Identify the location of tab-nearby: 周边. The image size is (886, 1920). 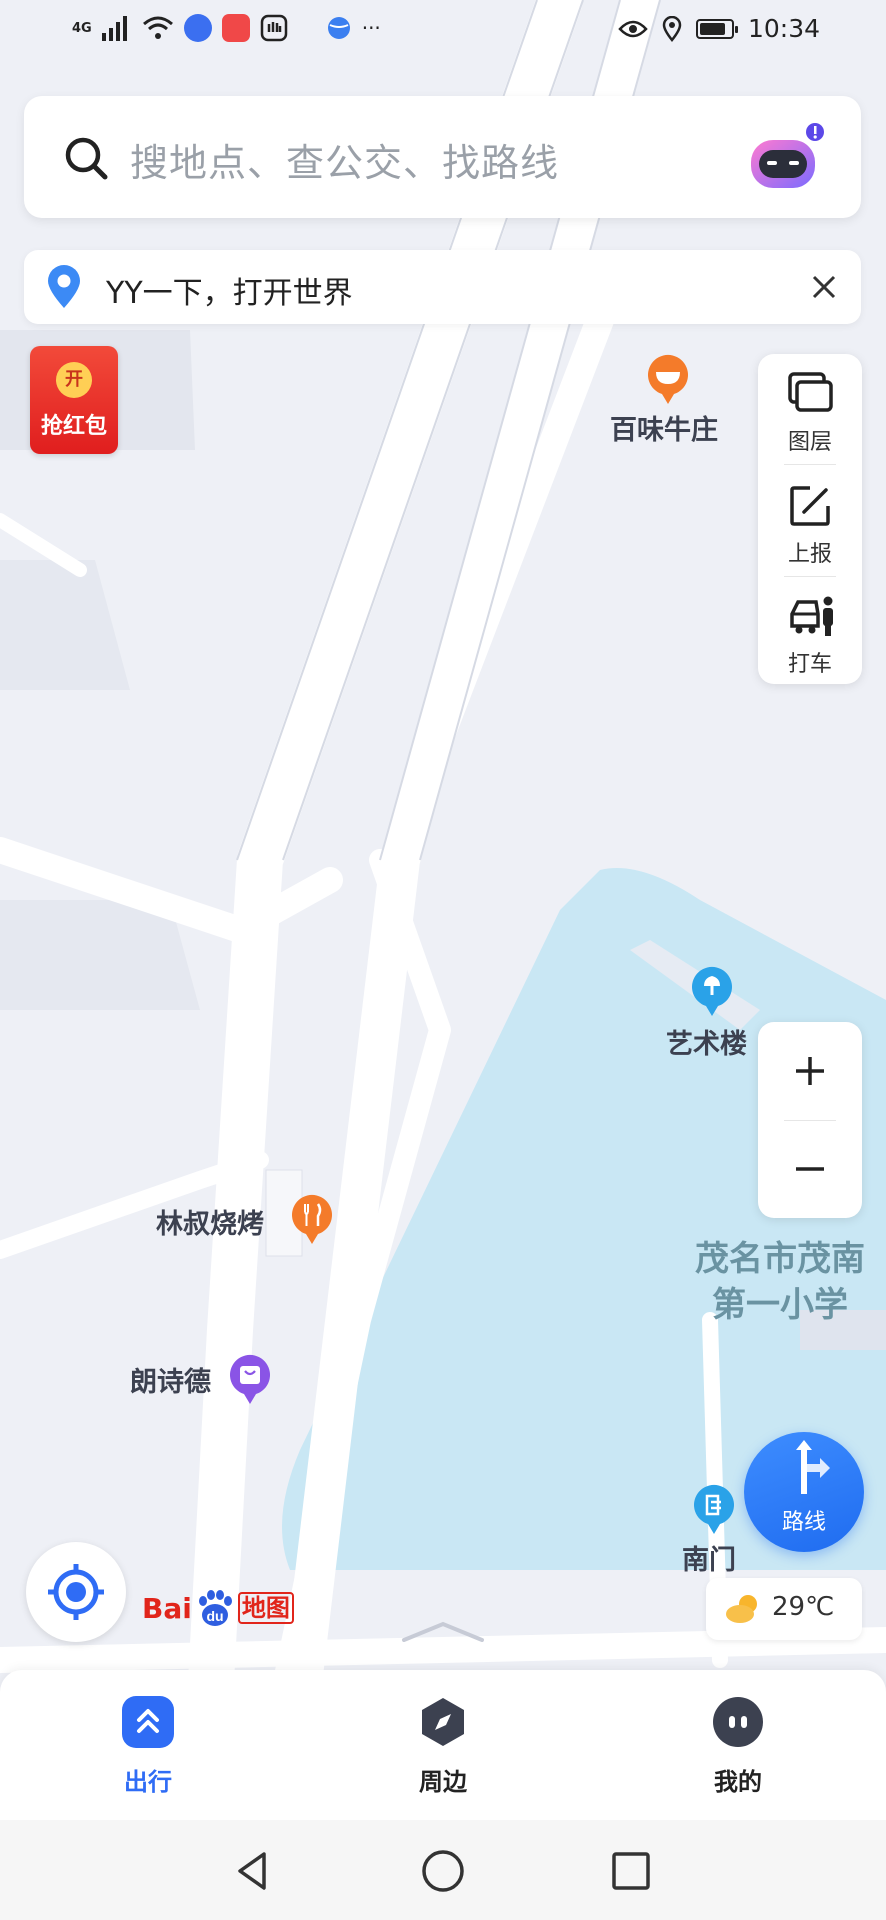
(443, 1746).